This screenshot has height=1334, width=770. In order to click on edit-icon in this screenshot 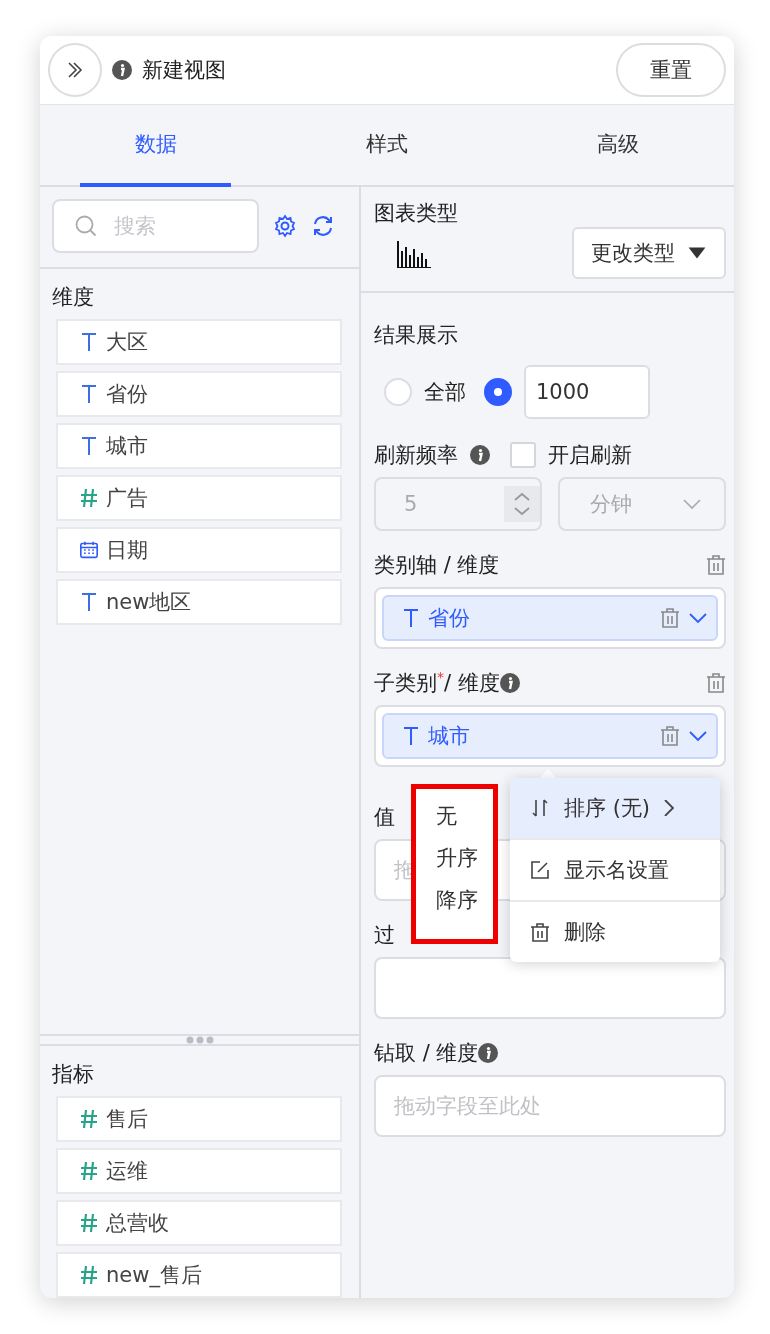, I will do `click(540, 870)`.